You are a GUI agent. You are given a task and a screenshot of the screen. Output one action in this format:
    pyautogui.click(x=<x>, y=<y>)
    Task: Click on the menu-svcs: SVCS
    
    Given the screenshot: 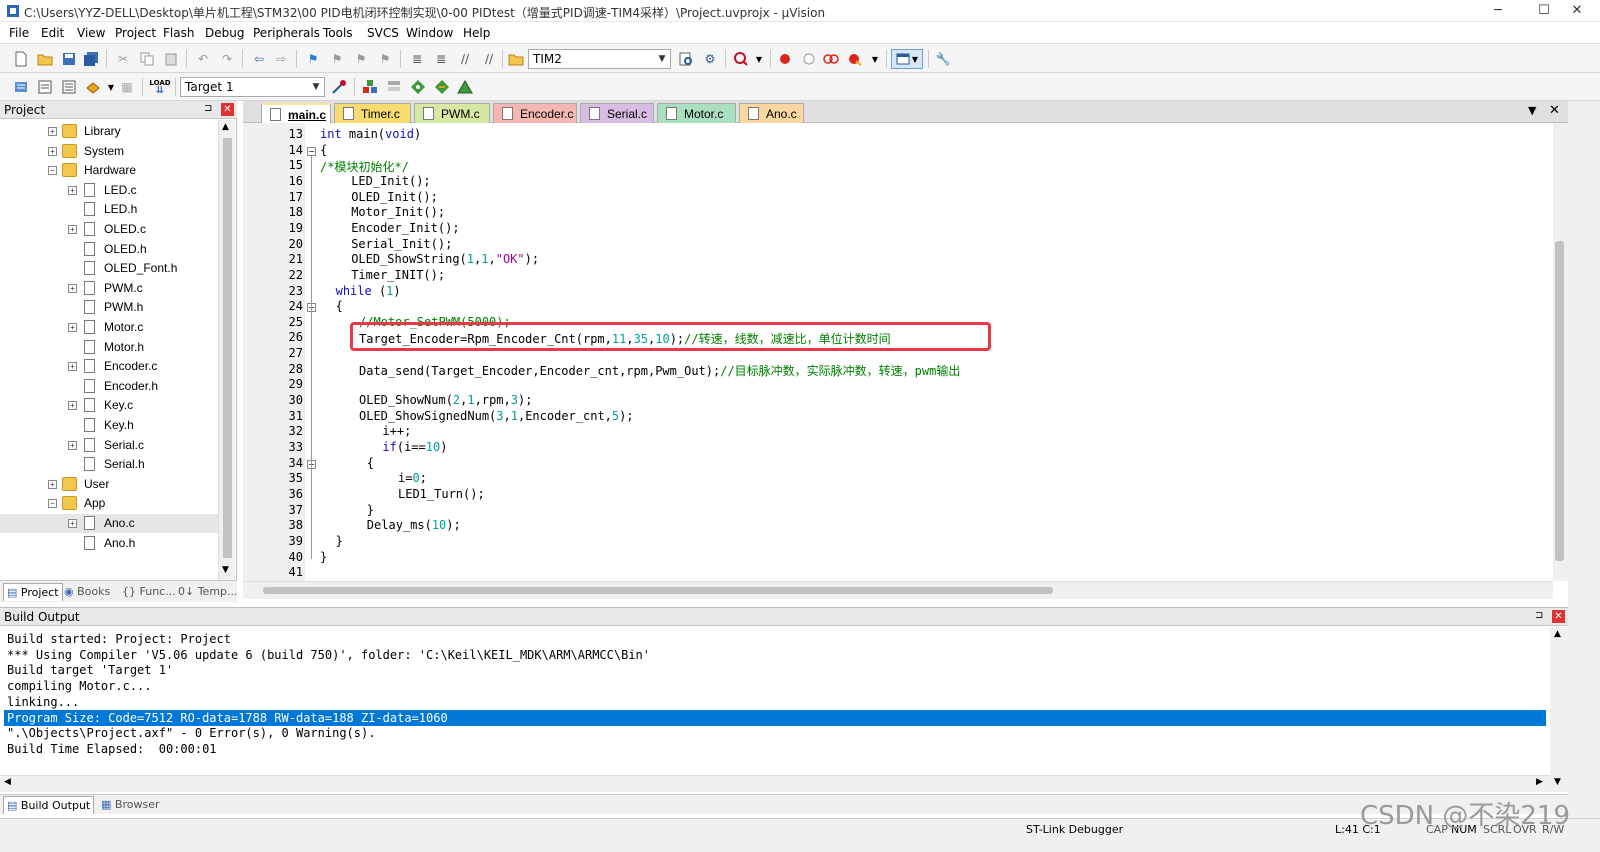 What is the action you would take?
    pyautogui.click(x=383, y=33)
    